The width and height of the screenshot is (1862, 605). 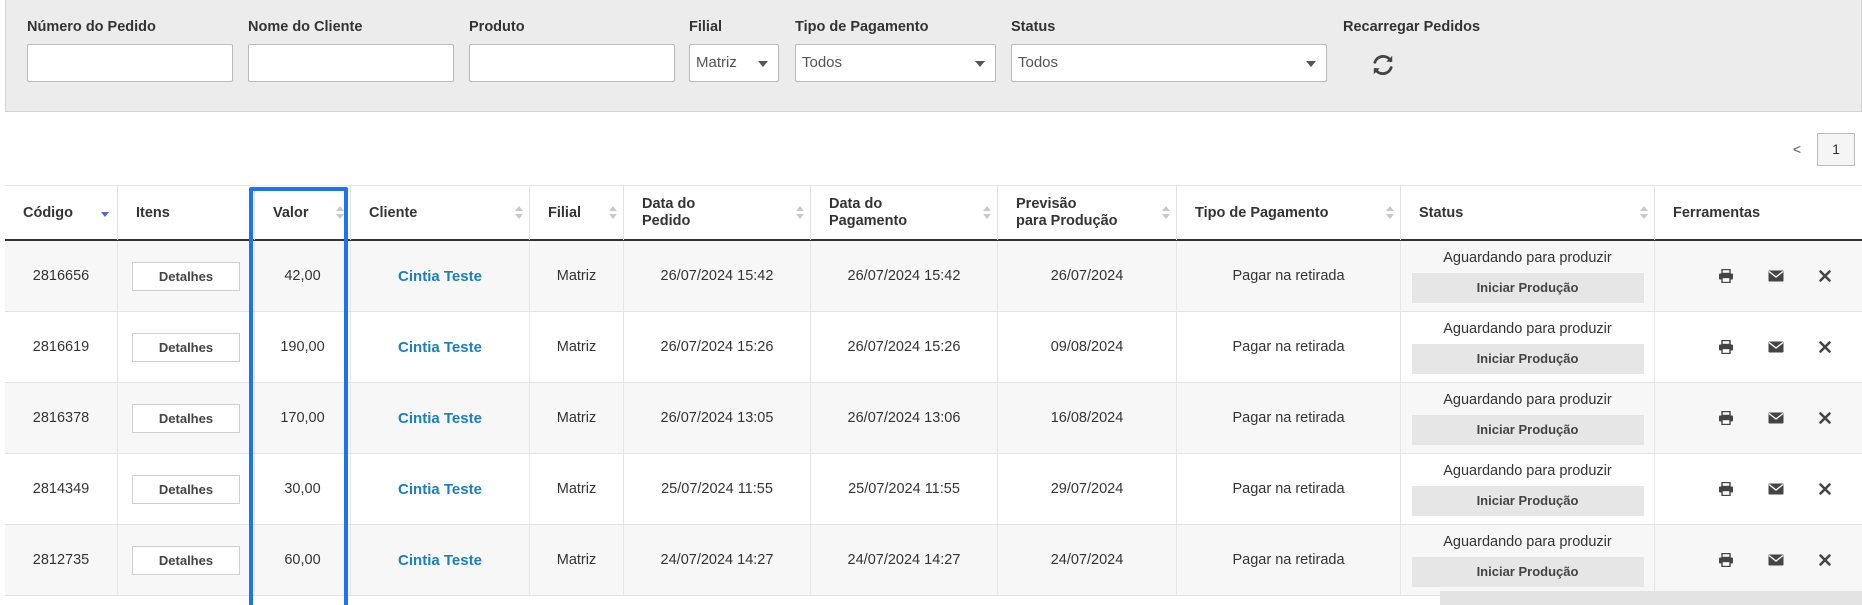 I want to click on status-select-value: Todos, so click(x=1038, y=62).